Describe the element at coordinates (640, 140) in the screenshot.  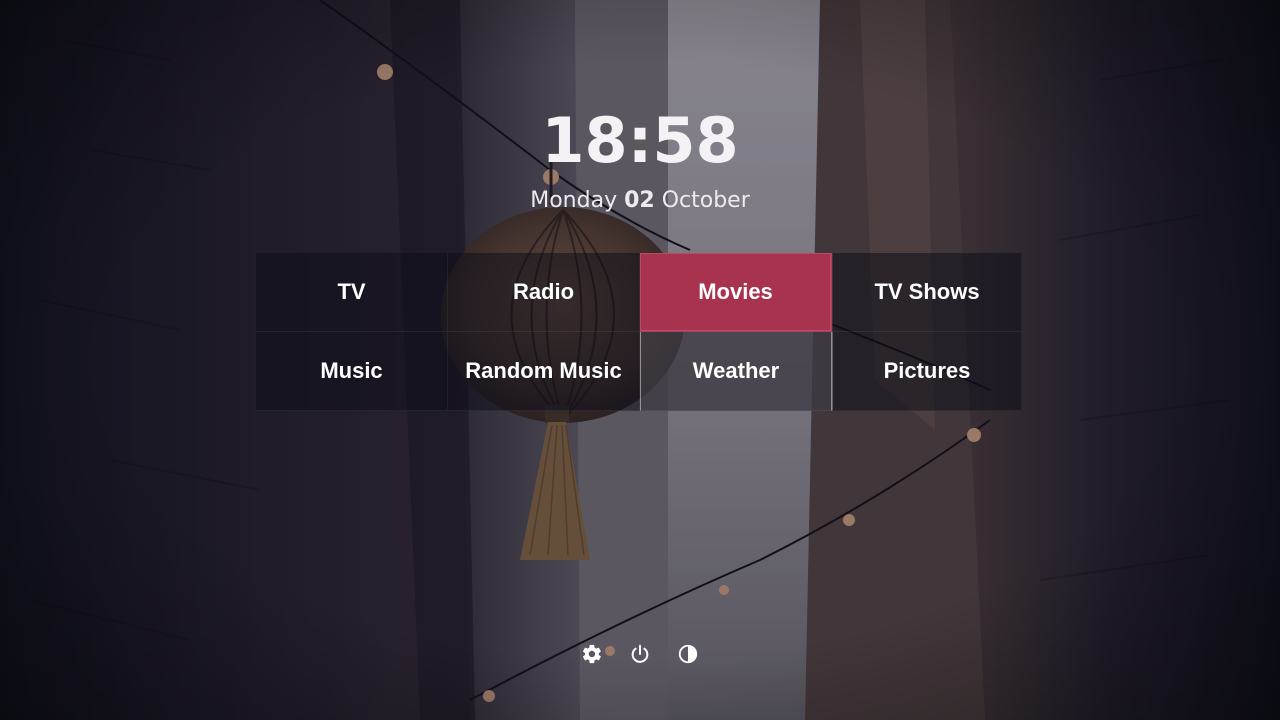
I see `clock-time: 18:58` at that location.